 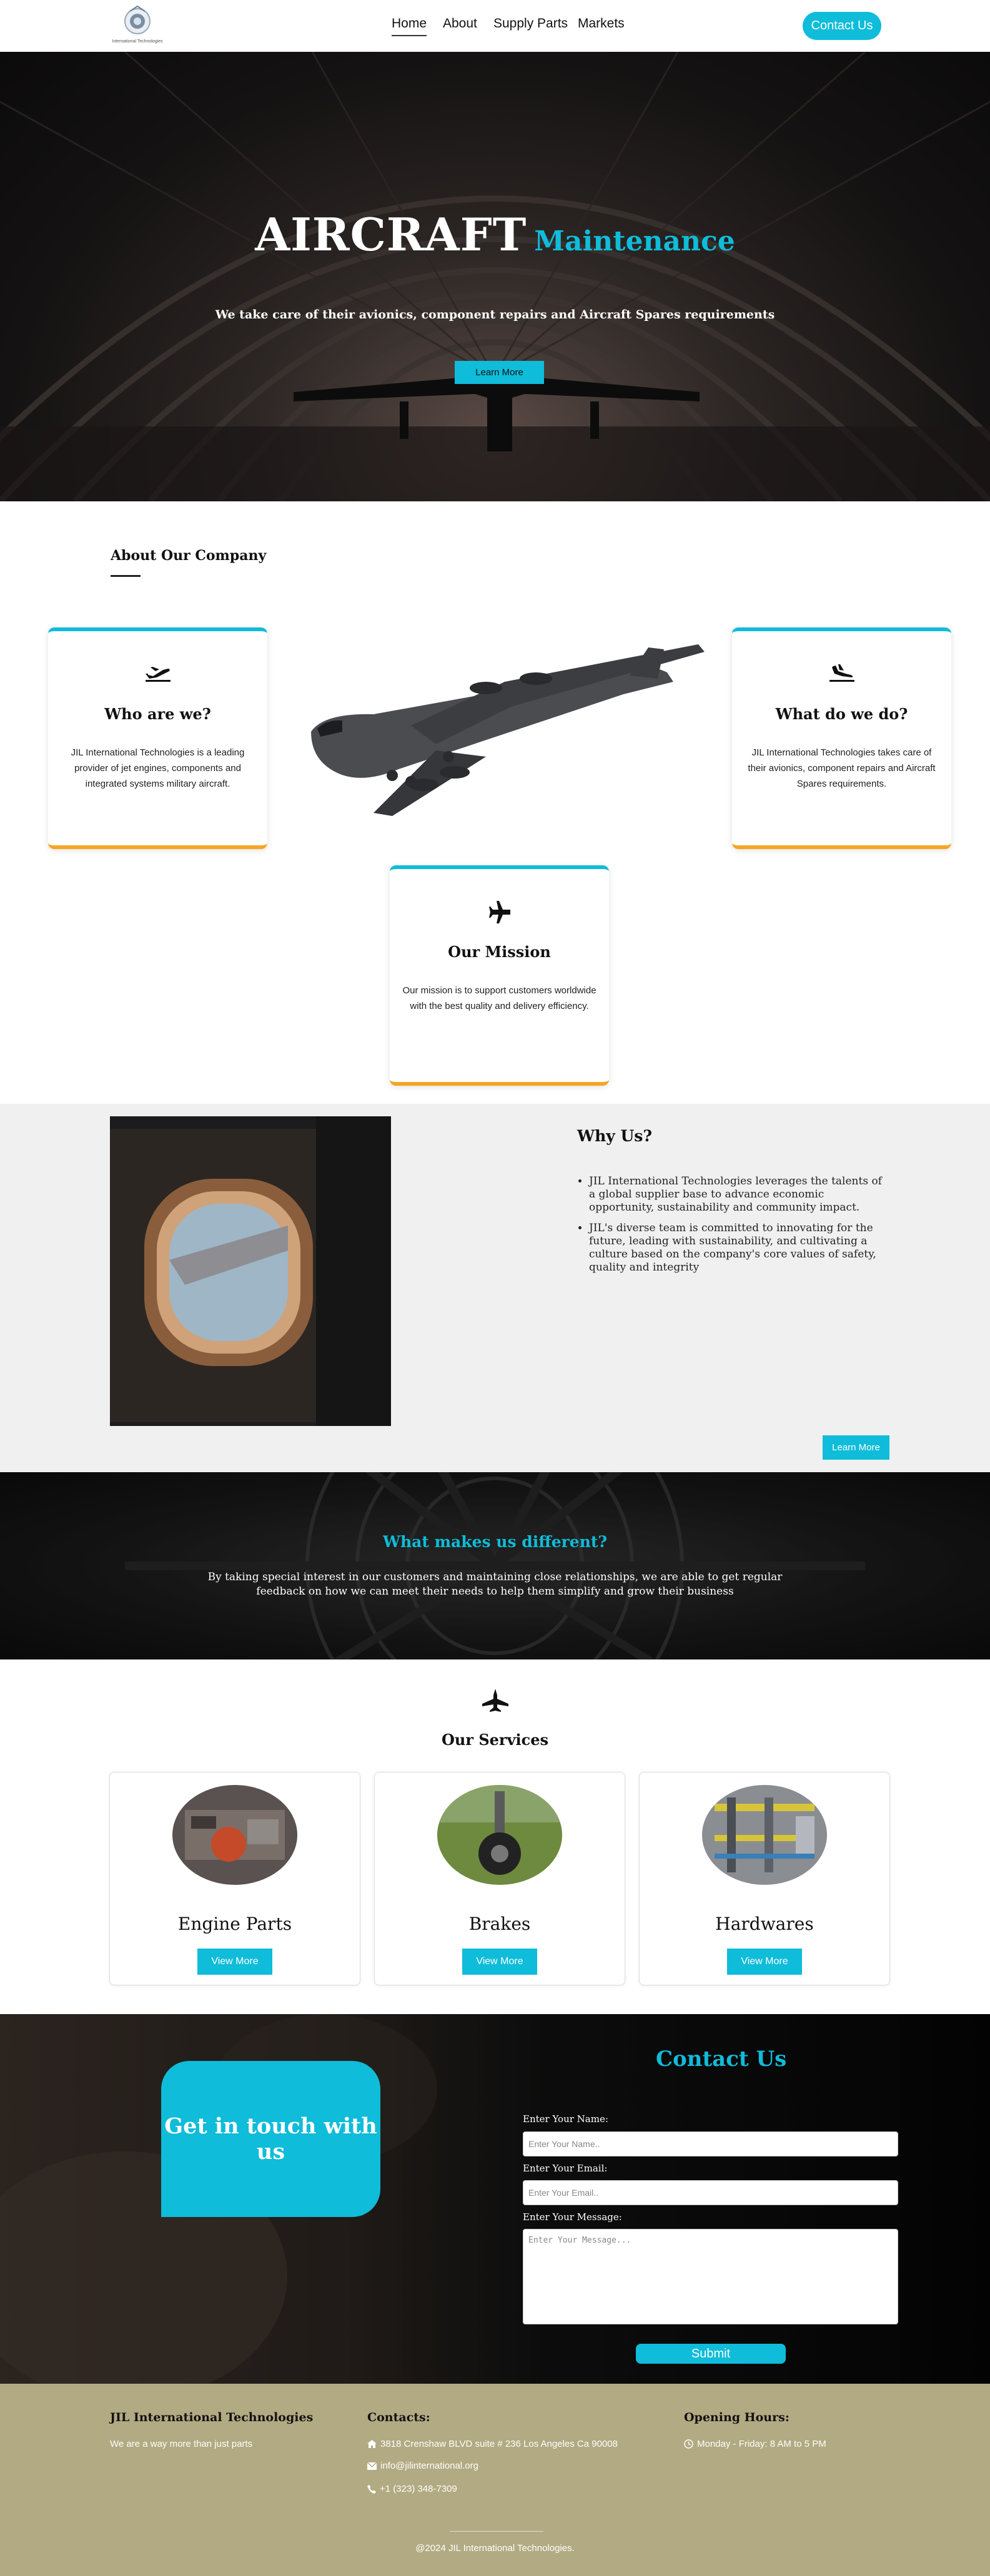 What do you see at coordinates (181, 2444) in the screenshot?
I see `footer-tagline: We are a way more than just parts` at bounding box center [181, 2444].